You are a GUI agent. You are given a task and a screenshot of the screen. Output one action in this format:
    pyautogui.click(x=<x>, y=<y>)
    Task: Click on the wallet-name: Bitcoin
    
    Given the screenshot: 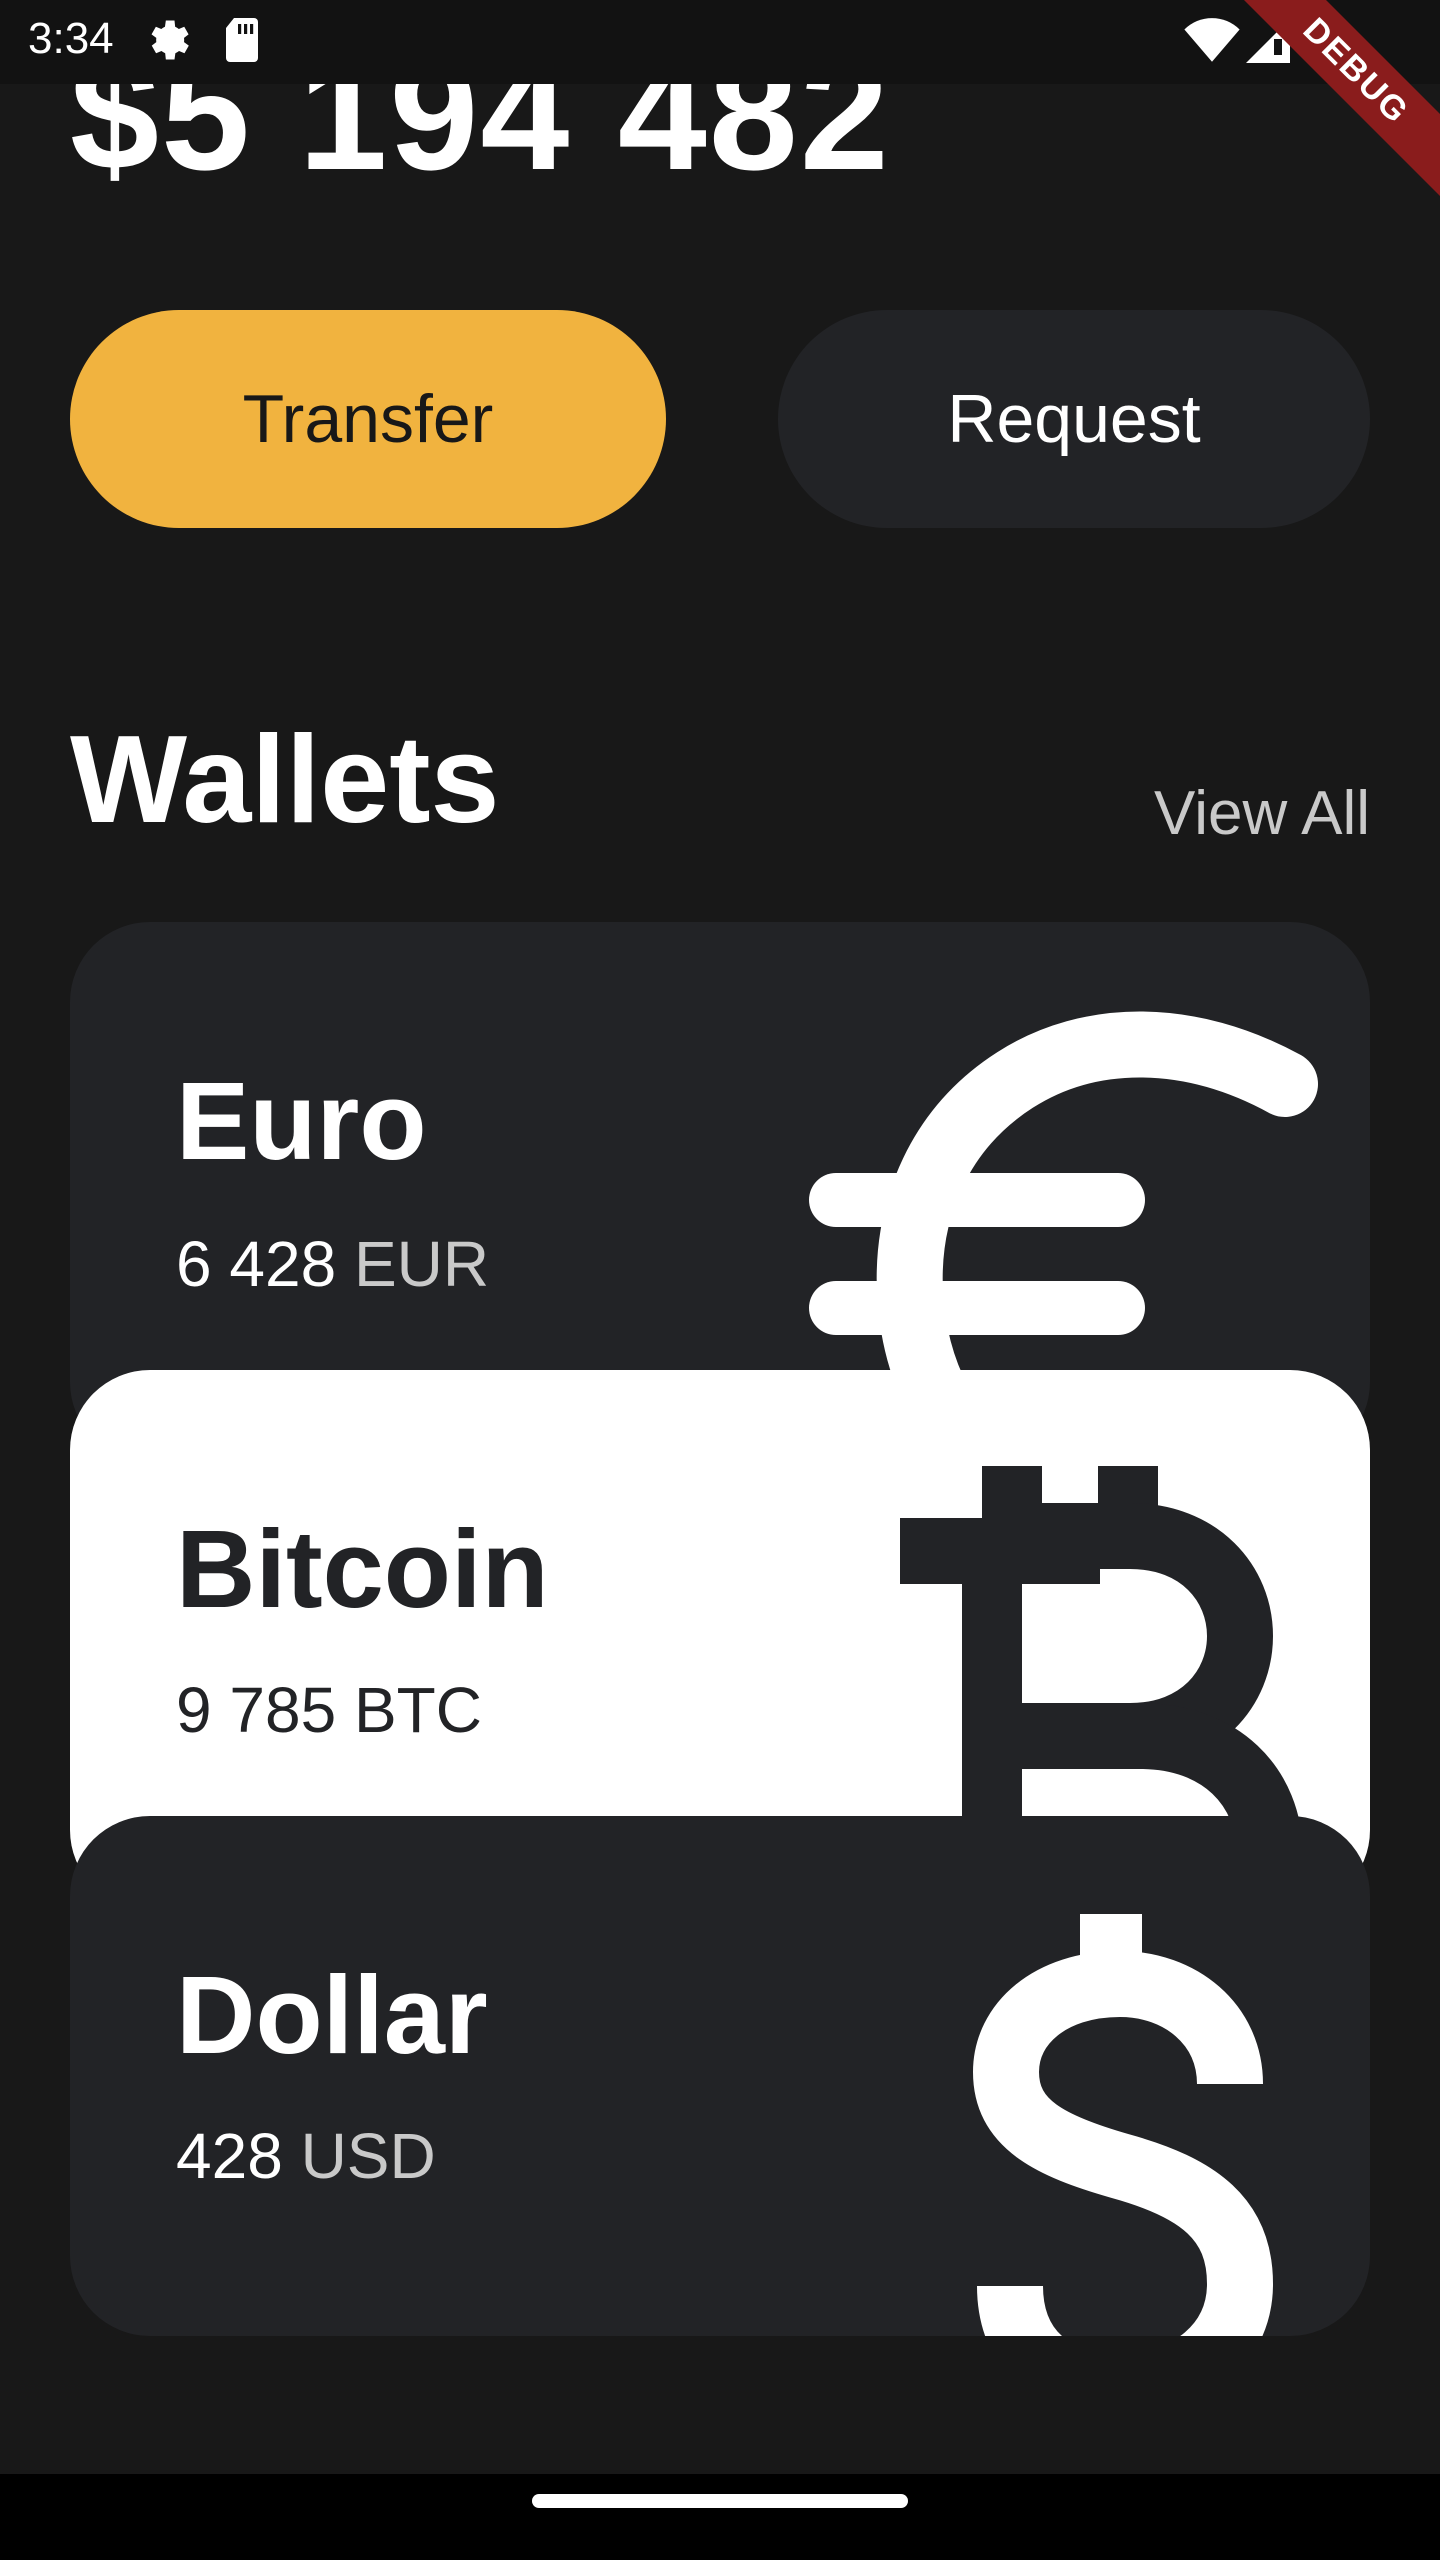 What is the action you would take?
    pyautogui.click(x=362, y=1569)
    